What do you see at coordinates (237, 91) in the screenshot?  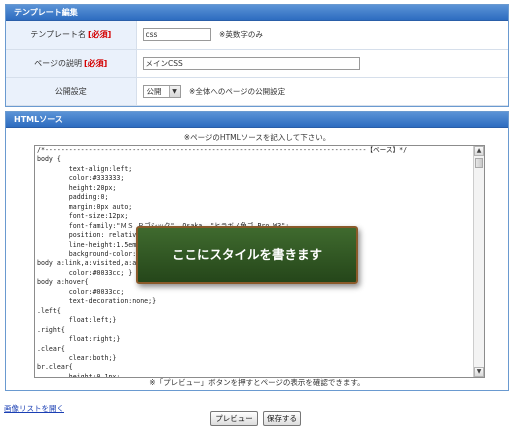 I see `visibility-note: ※全体へのページの公開設定` at bounding box center [237, 91].